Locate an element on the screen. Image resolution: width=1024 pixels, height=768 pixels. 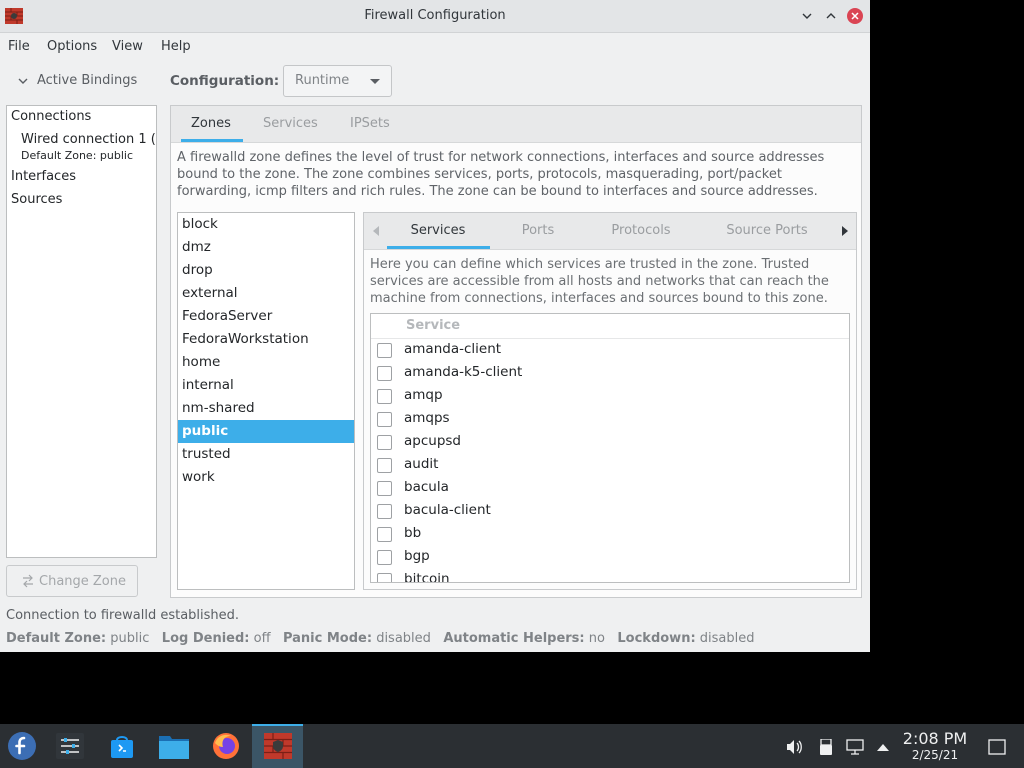
zone-item: nm-shared is located at coordinates (266, 408).